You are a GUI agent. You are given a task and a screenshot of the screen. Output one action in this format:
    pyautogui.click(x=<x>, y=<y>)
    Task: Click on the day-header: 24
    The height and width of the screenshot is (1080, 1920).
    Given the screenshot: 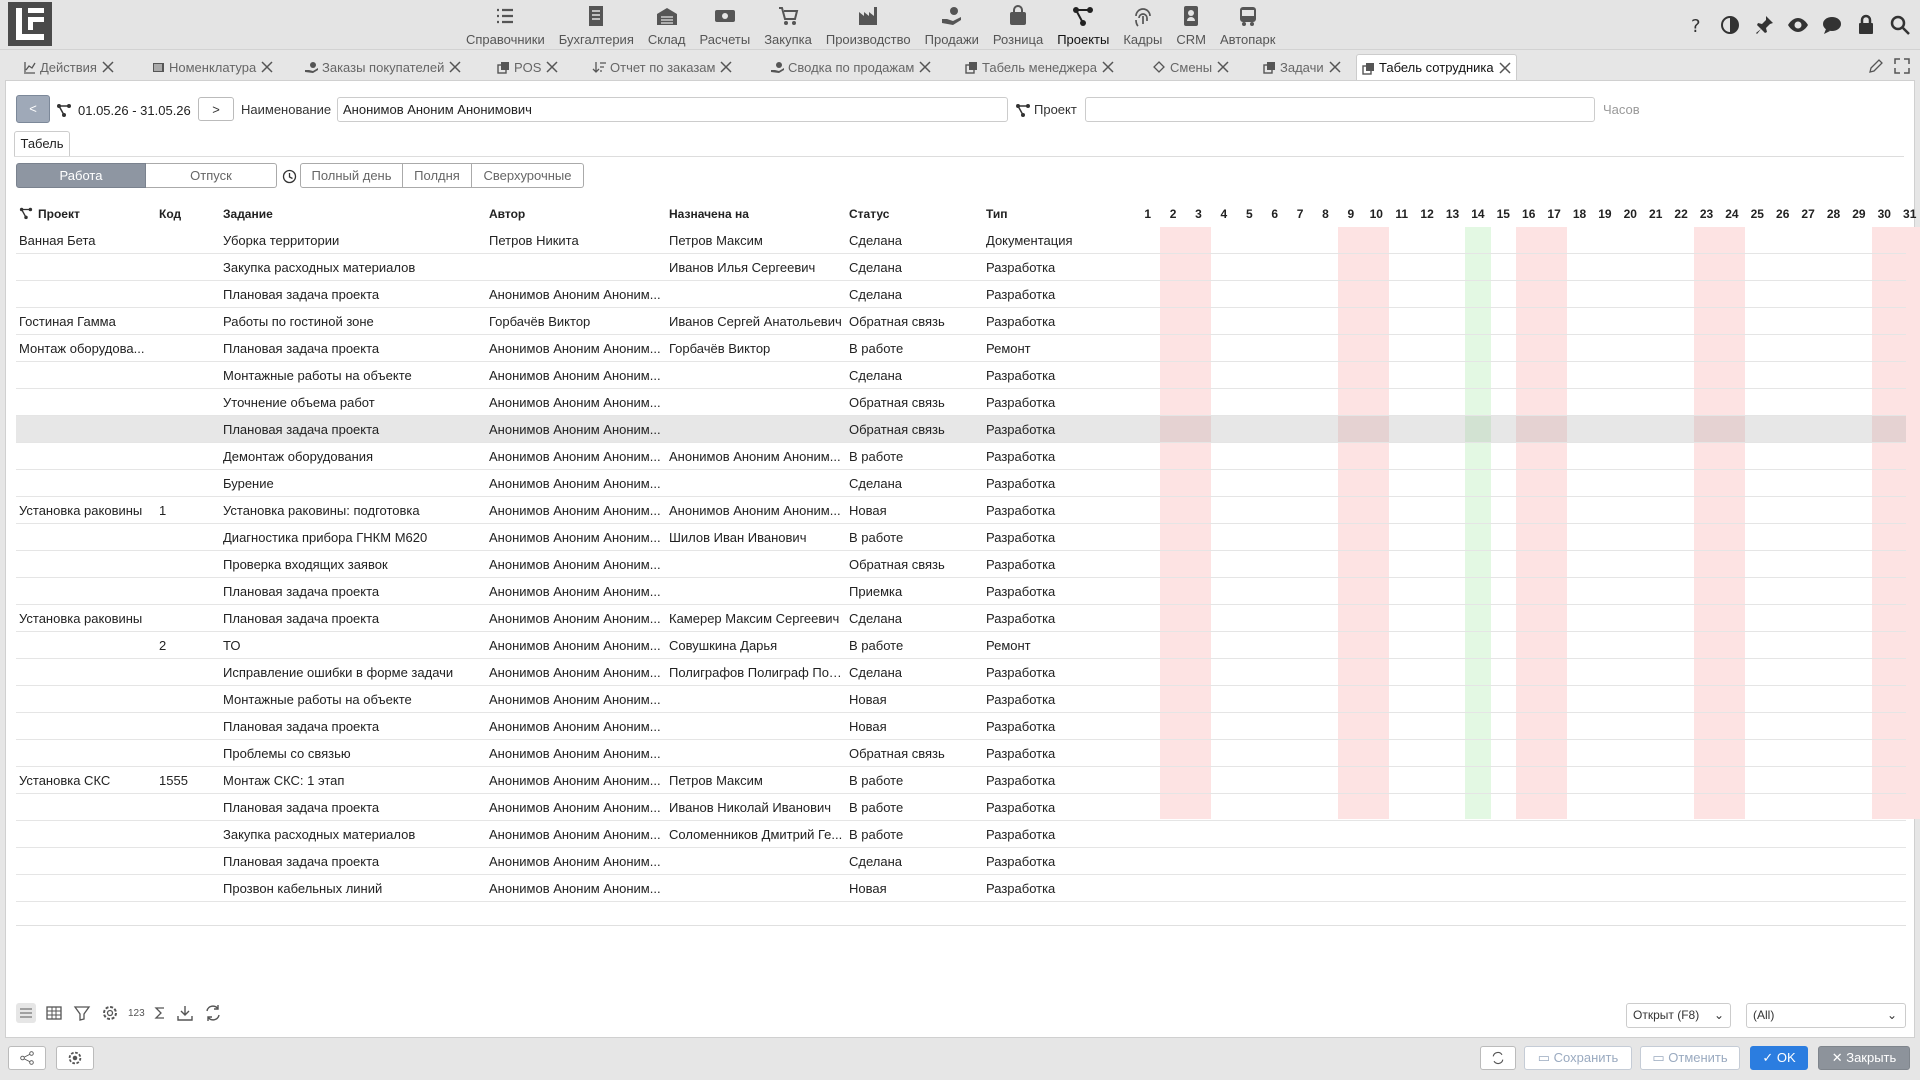 What is the action you would take?
    pyautogui.click(x=1731, y=214)
    